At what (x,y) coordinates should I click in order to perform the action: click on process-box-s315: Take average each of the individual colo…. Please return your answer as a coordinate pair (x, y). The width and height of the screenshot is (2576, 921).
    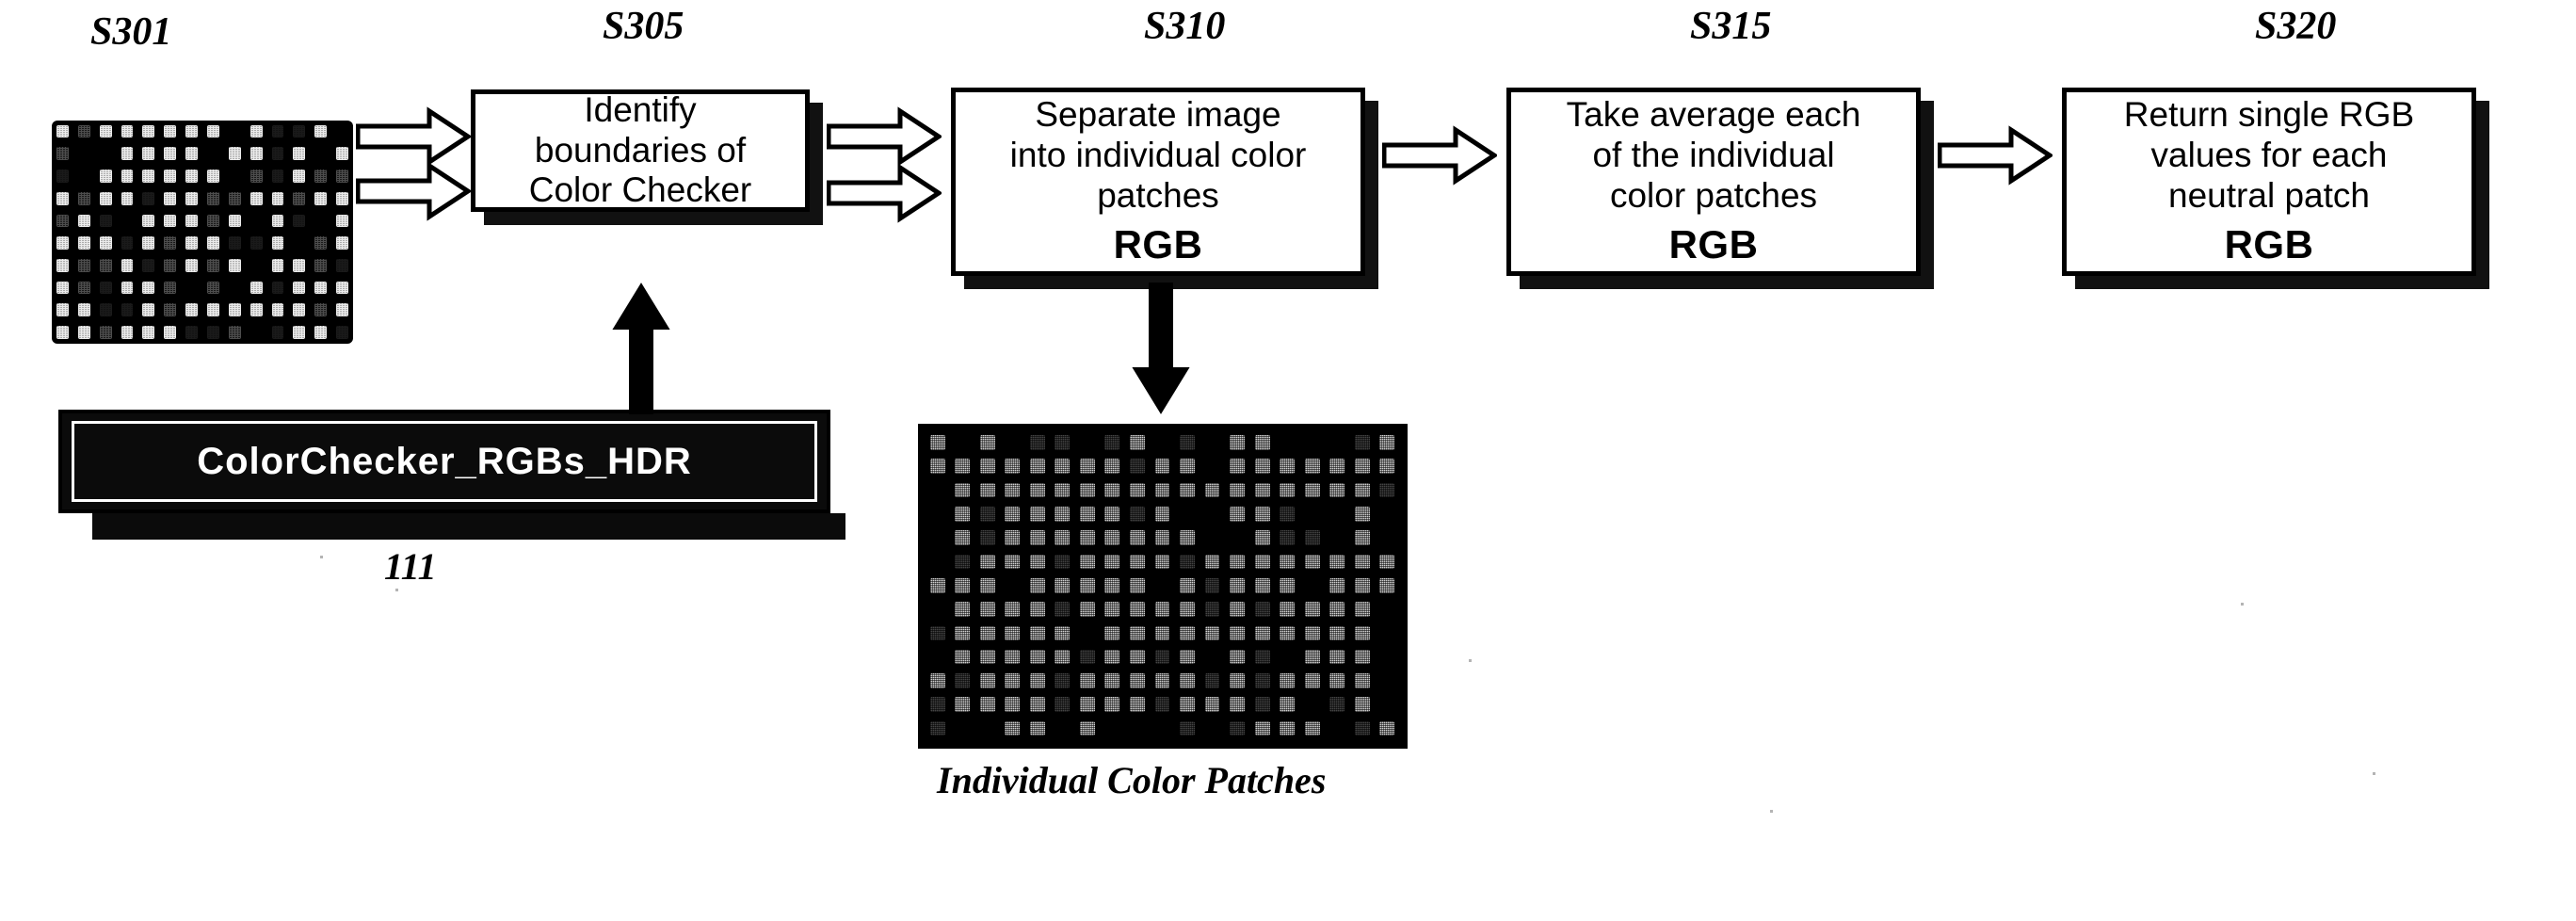
    Looking at the image, I should click on (1713, 182).